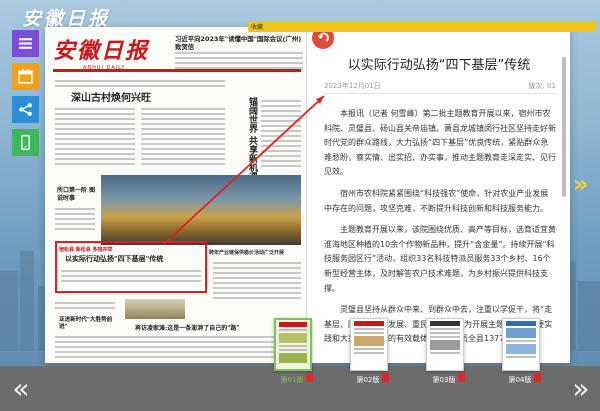  Describe the element at coordinates (581, 388) in the screenshot. I see `thumbs-next-button: »` at that location.